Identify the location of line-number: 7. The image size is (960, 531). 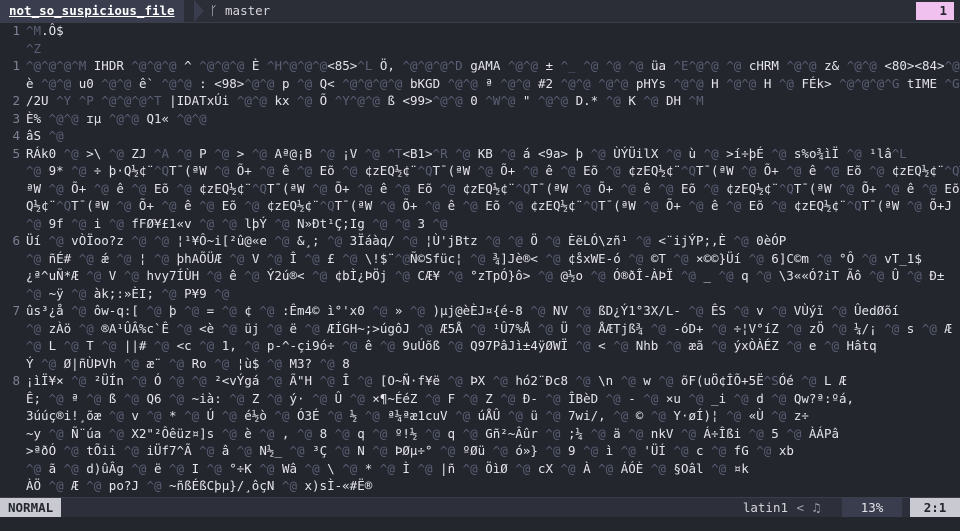
(16, 310).